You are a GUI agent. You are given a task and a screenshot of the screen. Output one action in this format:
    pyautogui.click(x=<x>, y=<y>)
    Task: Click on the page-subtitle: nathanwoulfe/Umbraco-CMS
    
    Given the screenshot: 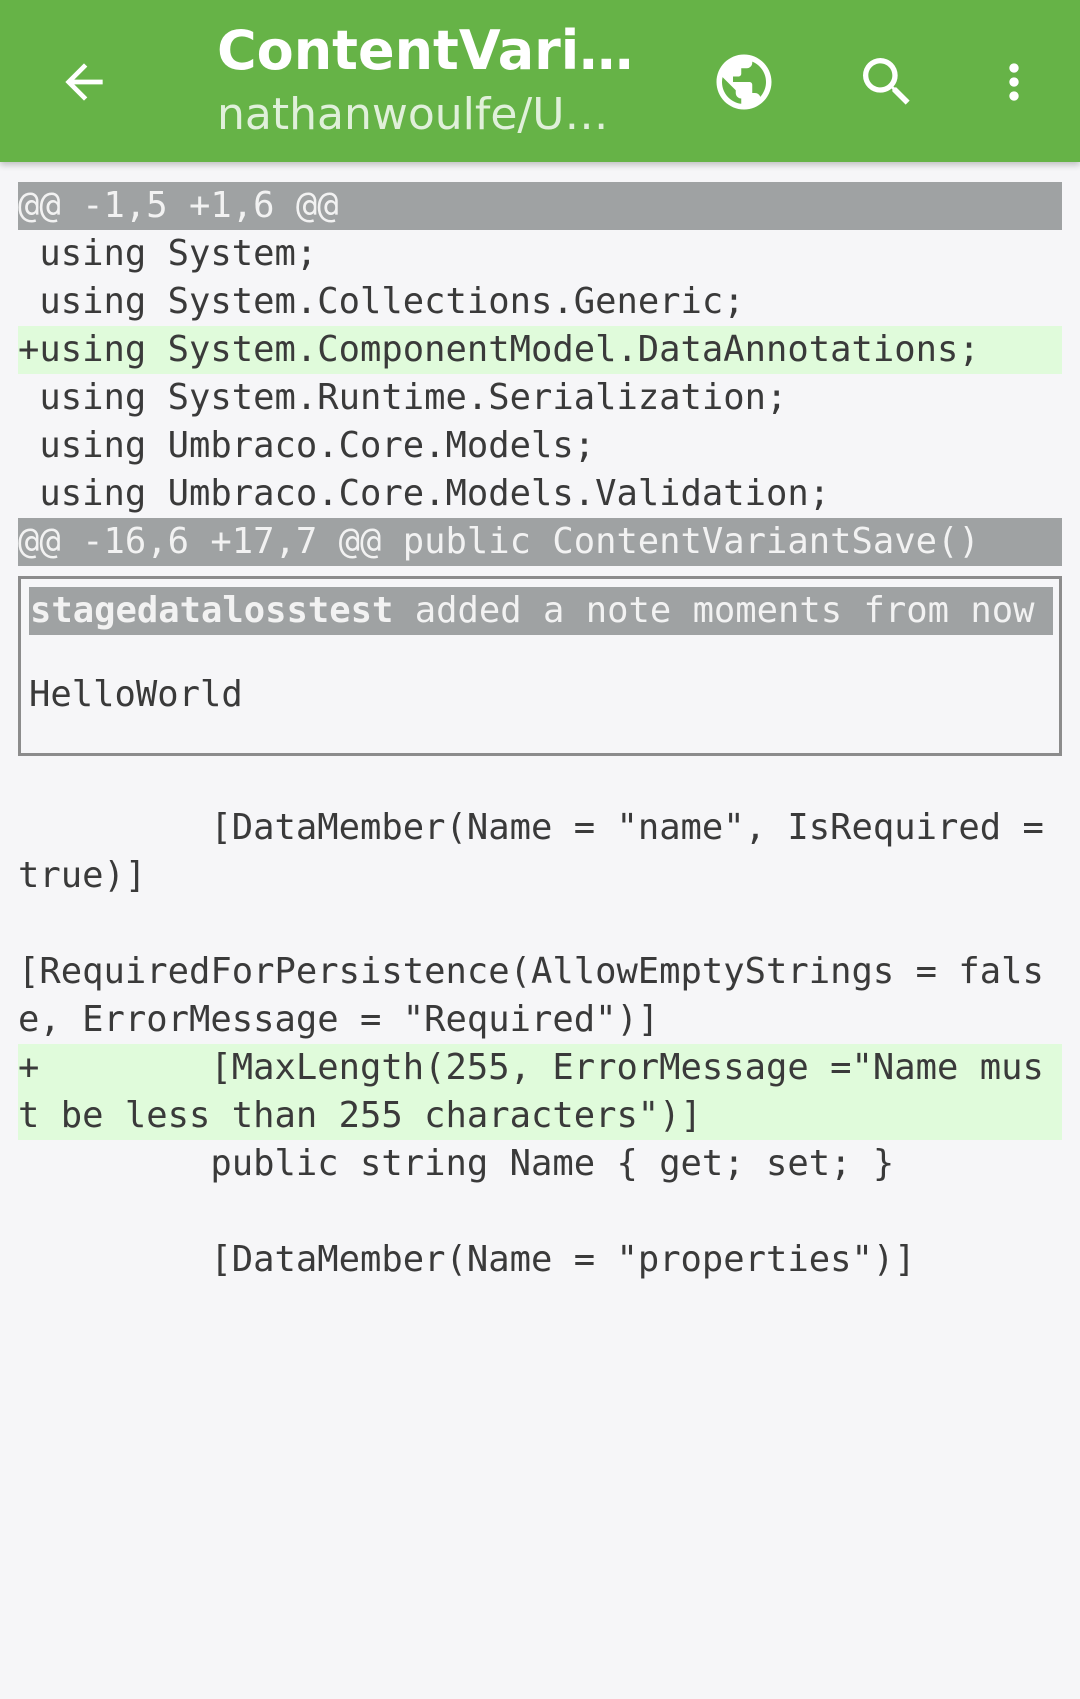 What is the action you would take?
    pyautogui.click(x=432, y=114)
    